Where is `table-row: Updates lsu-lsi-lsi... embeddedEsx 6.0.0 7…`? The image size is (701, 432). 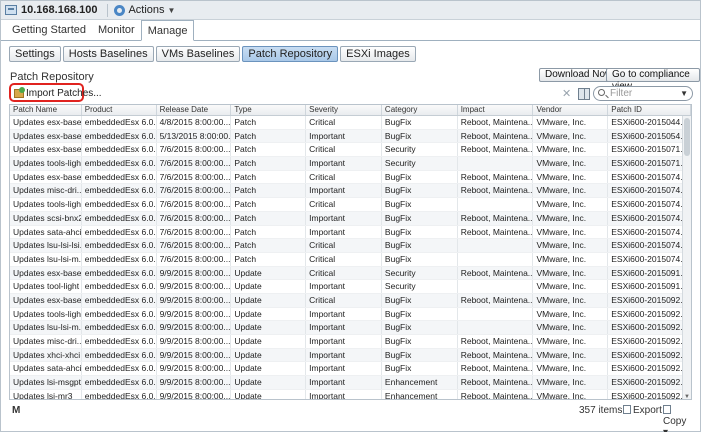 table-row: Updates lsu-lsi-lsi... embeddedEsx 6.0.0 7… is located at coordinates (350, 246).